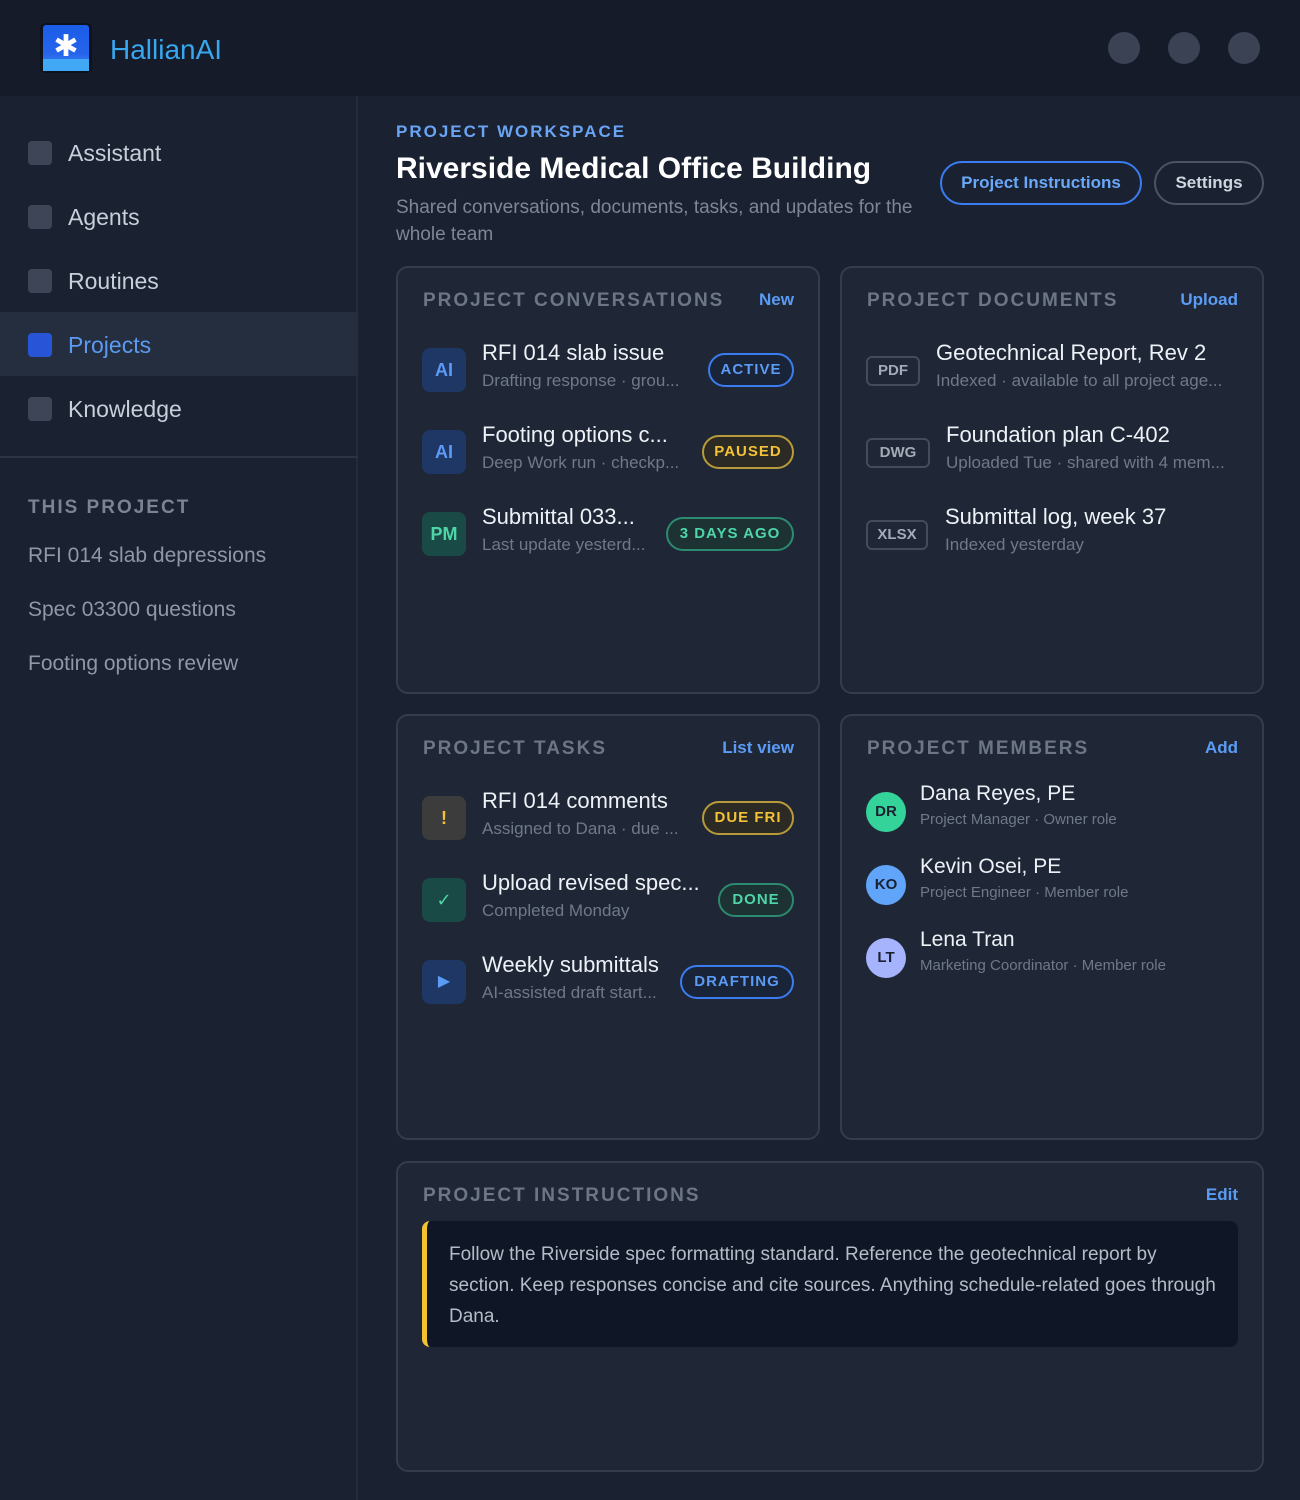 The image size is (1300, 1500). Describe the element at coordinates (886, 958) in the screenshot. I see `avatar: LT` at that location.